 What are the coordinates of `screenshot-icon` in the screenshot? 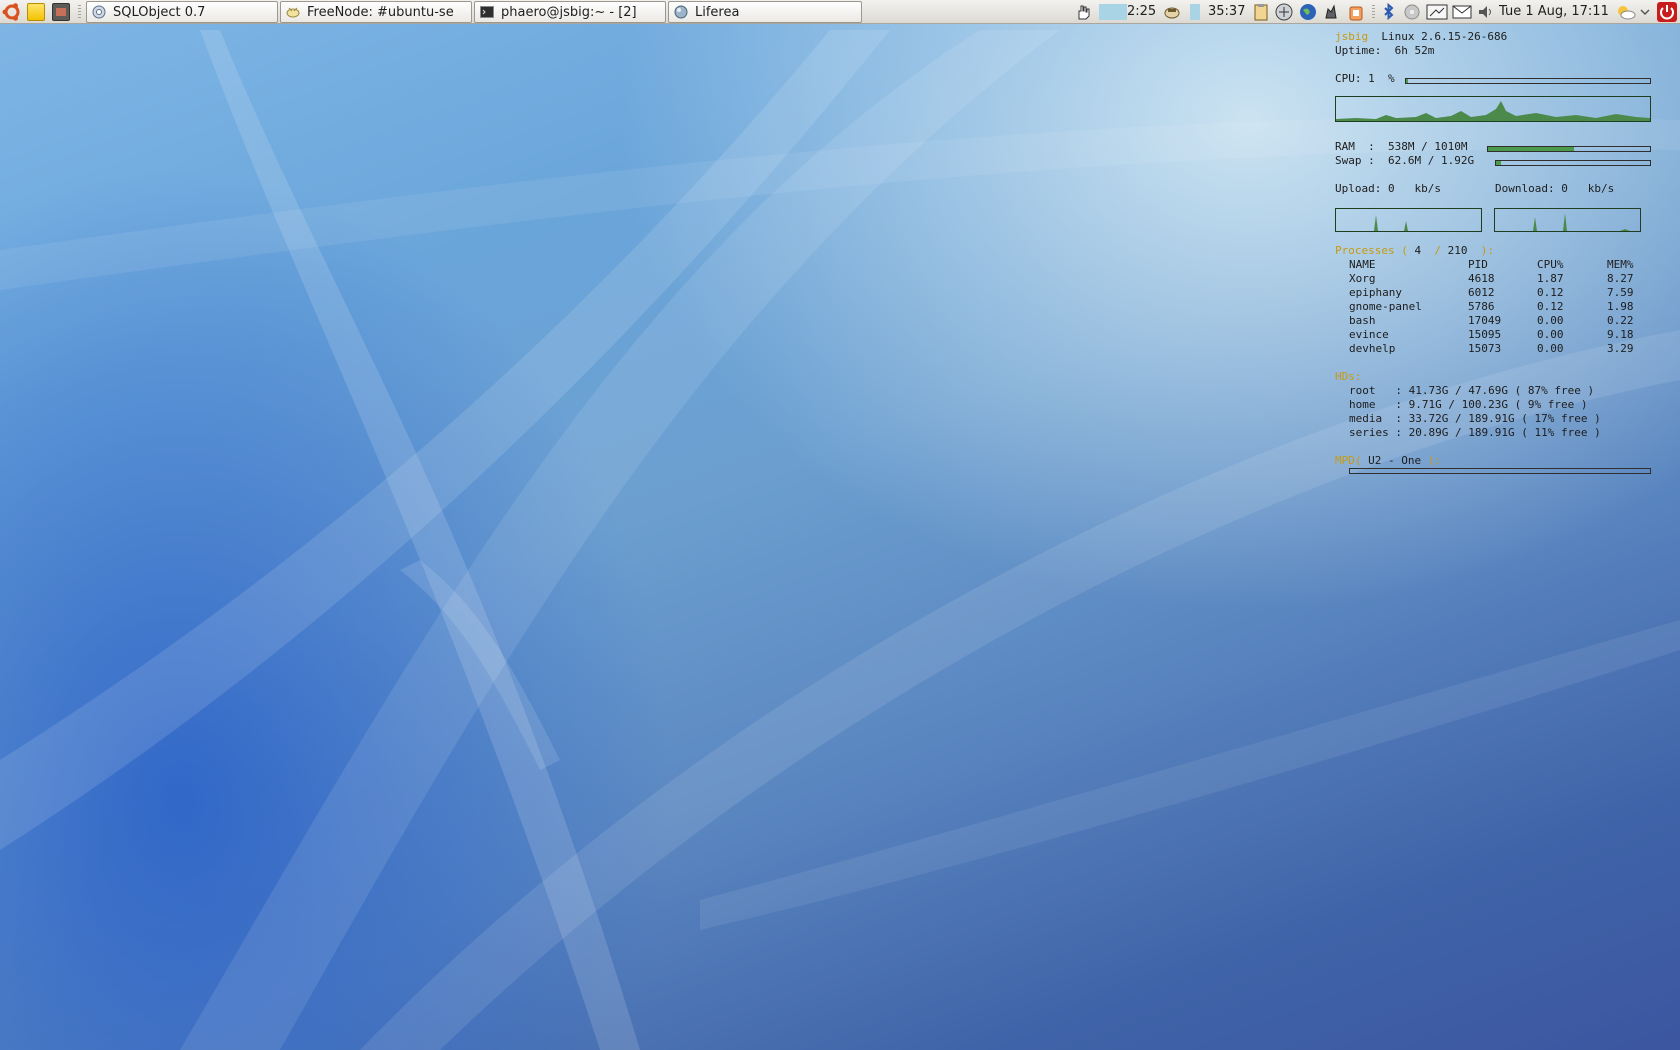 It's located at (61, 12).